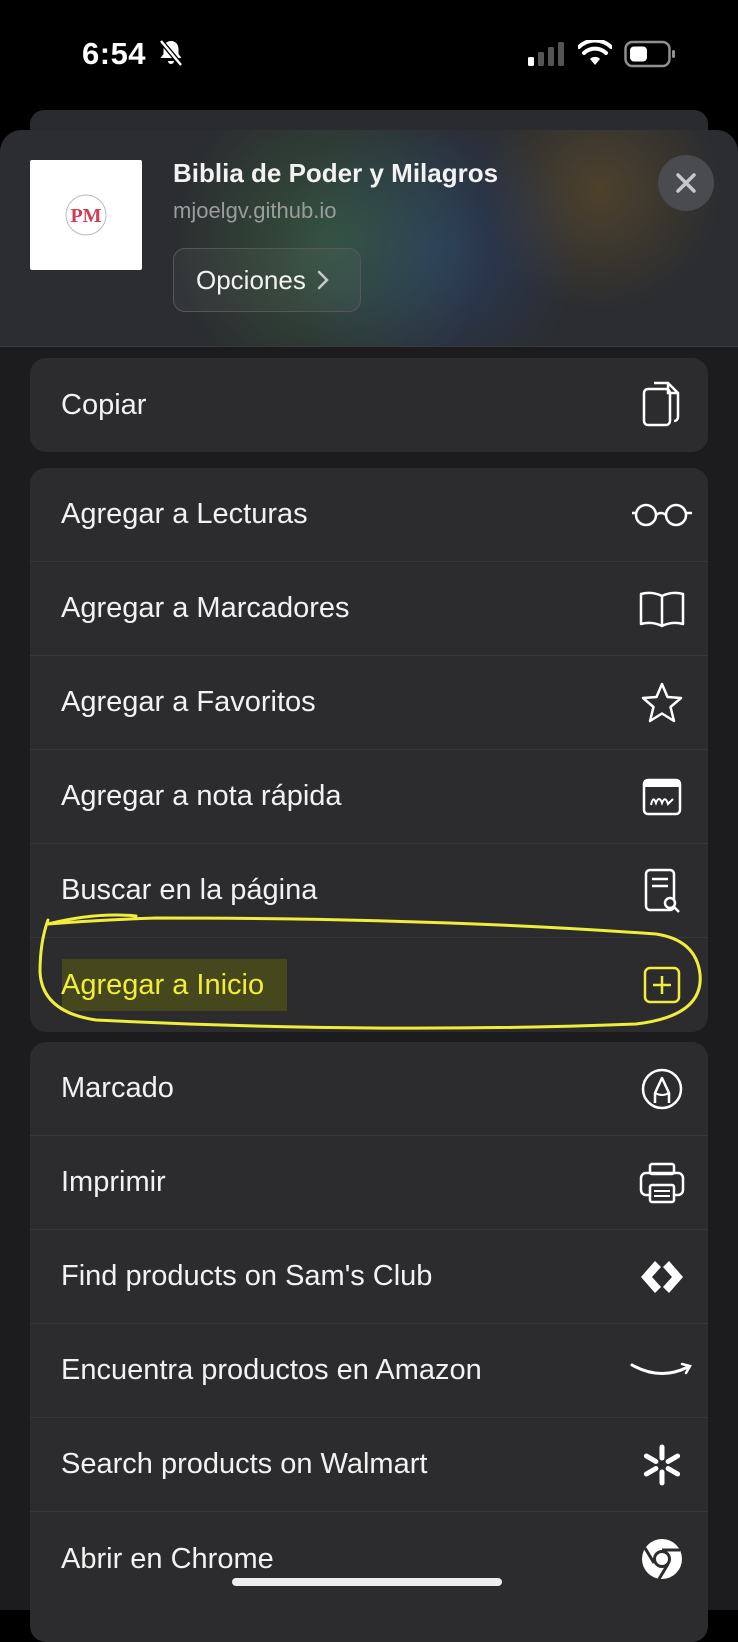  What do you see at coordinates (649, 54) in the screenshot?
I see `battery-icon` at bounding box center [649, 54].